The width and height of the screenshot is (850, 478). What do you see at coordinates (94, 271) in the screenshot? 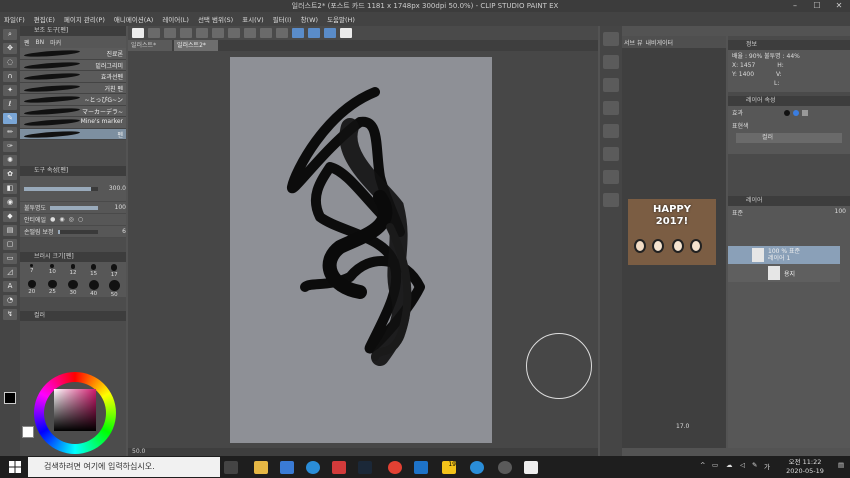
I see `brush-size-preset: 15` at bounding box center [94, 271].